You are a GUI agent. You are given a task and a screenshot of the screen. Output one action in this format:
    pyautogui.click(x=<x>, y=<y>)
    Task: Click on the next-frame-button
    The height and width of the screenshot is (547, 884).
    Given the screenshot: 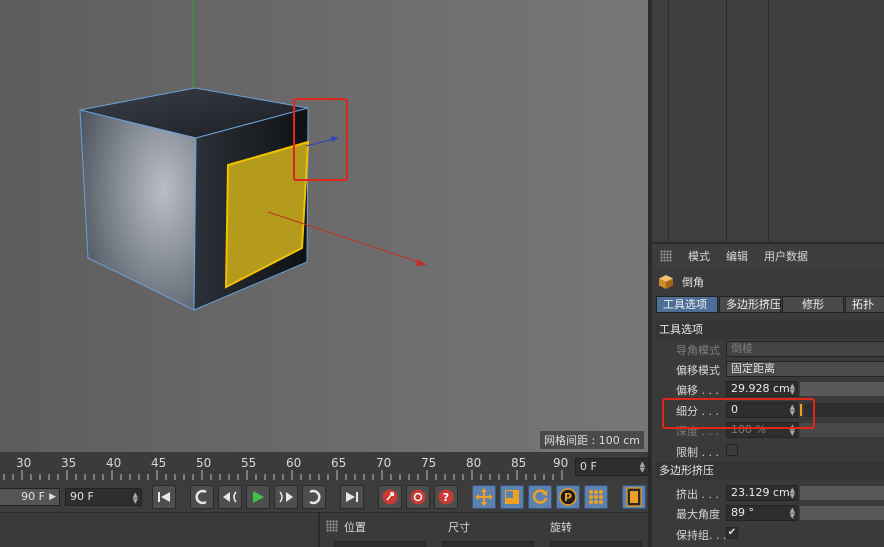 What is the action you would take?
    pyautogui.click(x=286, y=497)
    